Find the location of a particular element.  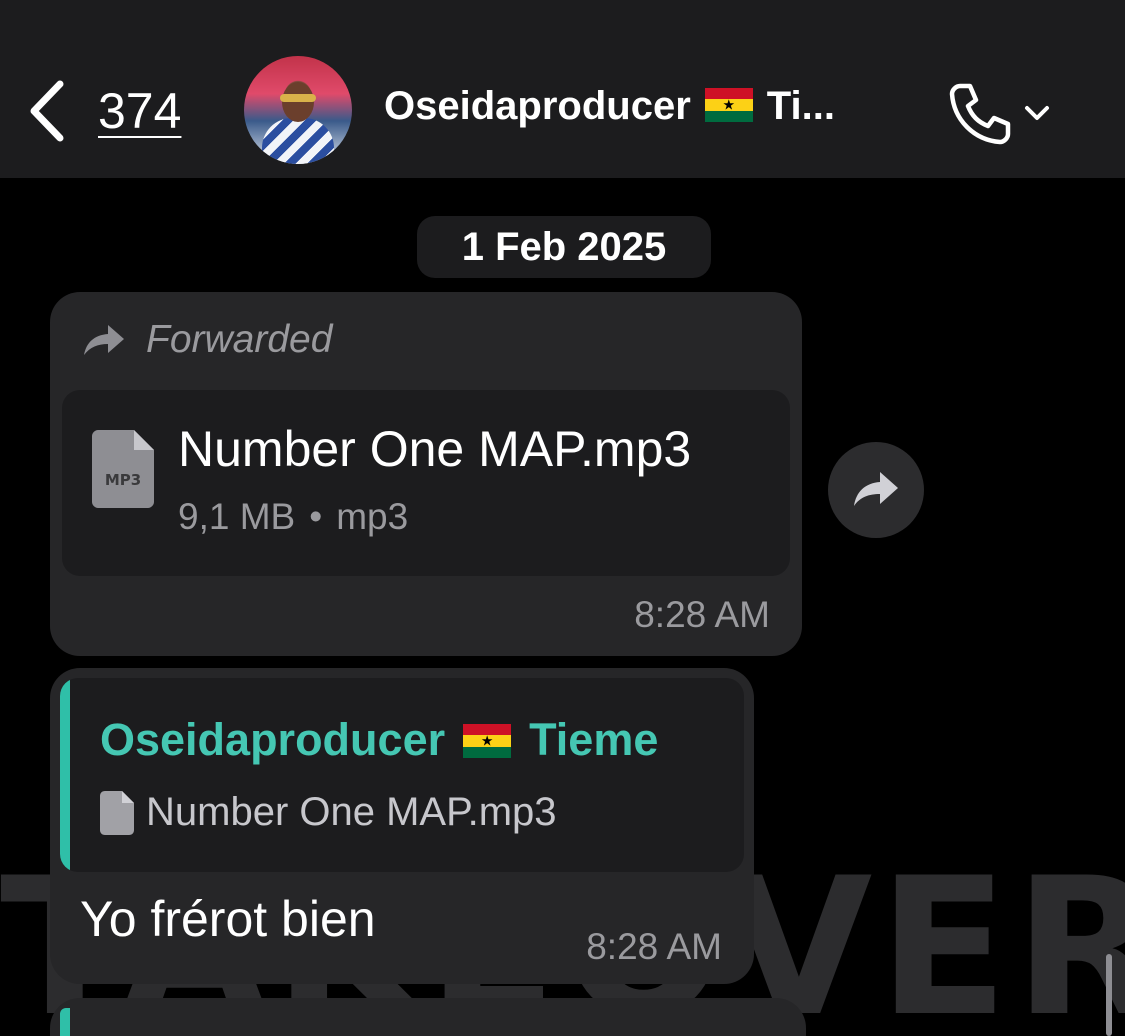

file-name: Number One MAP.mp3 is located at coordinates (435, 449).